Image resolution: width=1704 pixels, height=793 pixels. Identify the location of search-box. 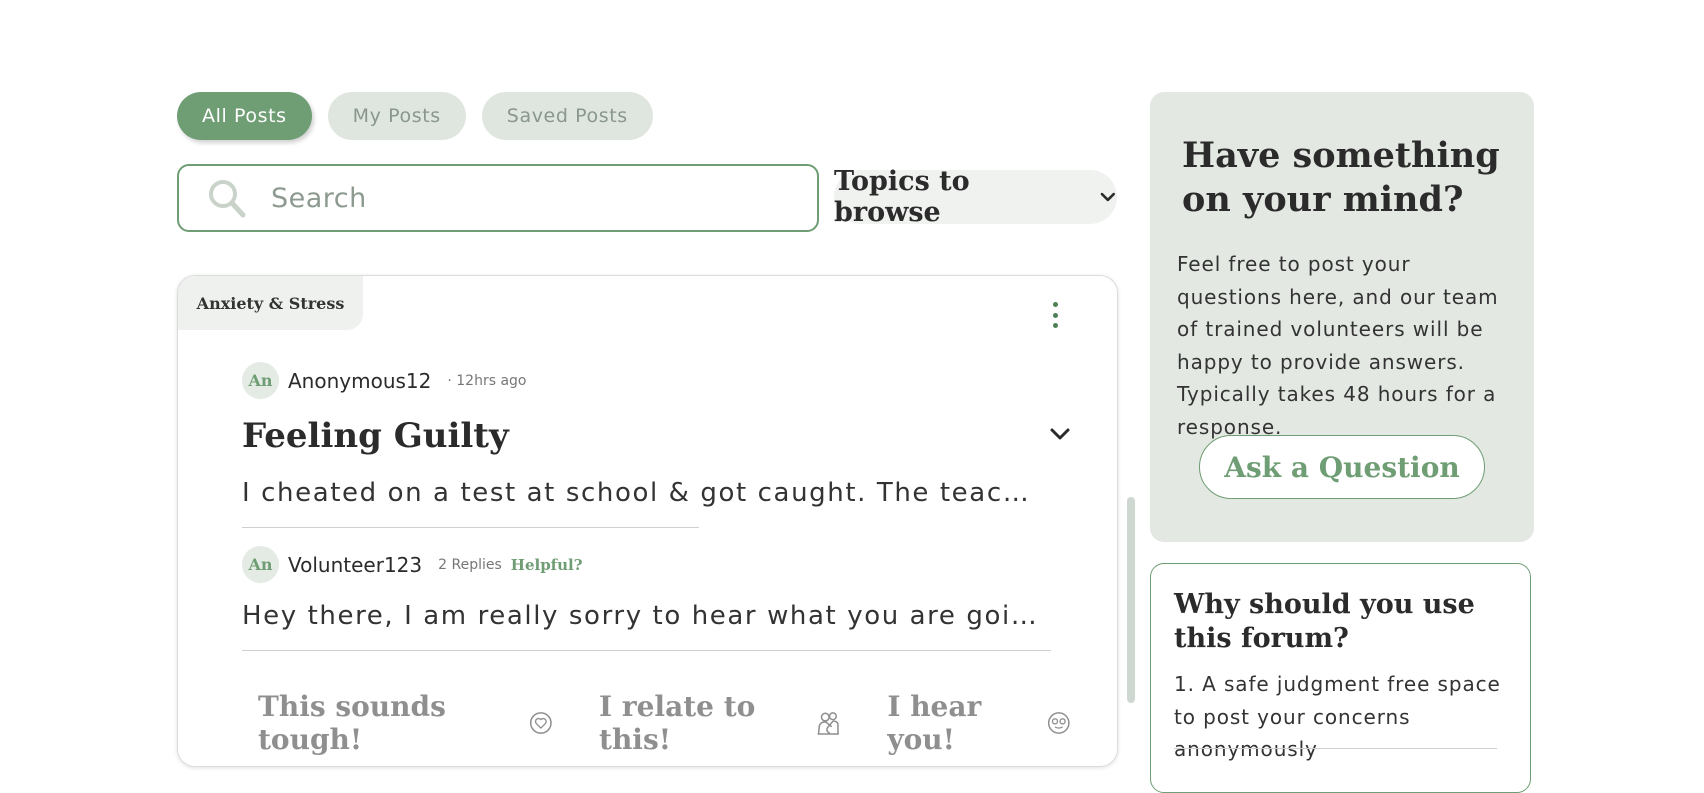
(498, 198).